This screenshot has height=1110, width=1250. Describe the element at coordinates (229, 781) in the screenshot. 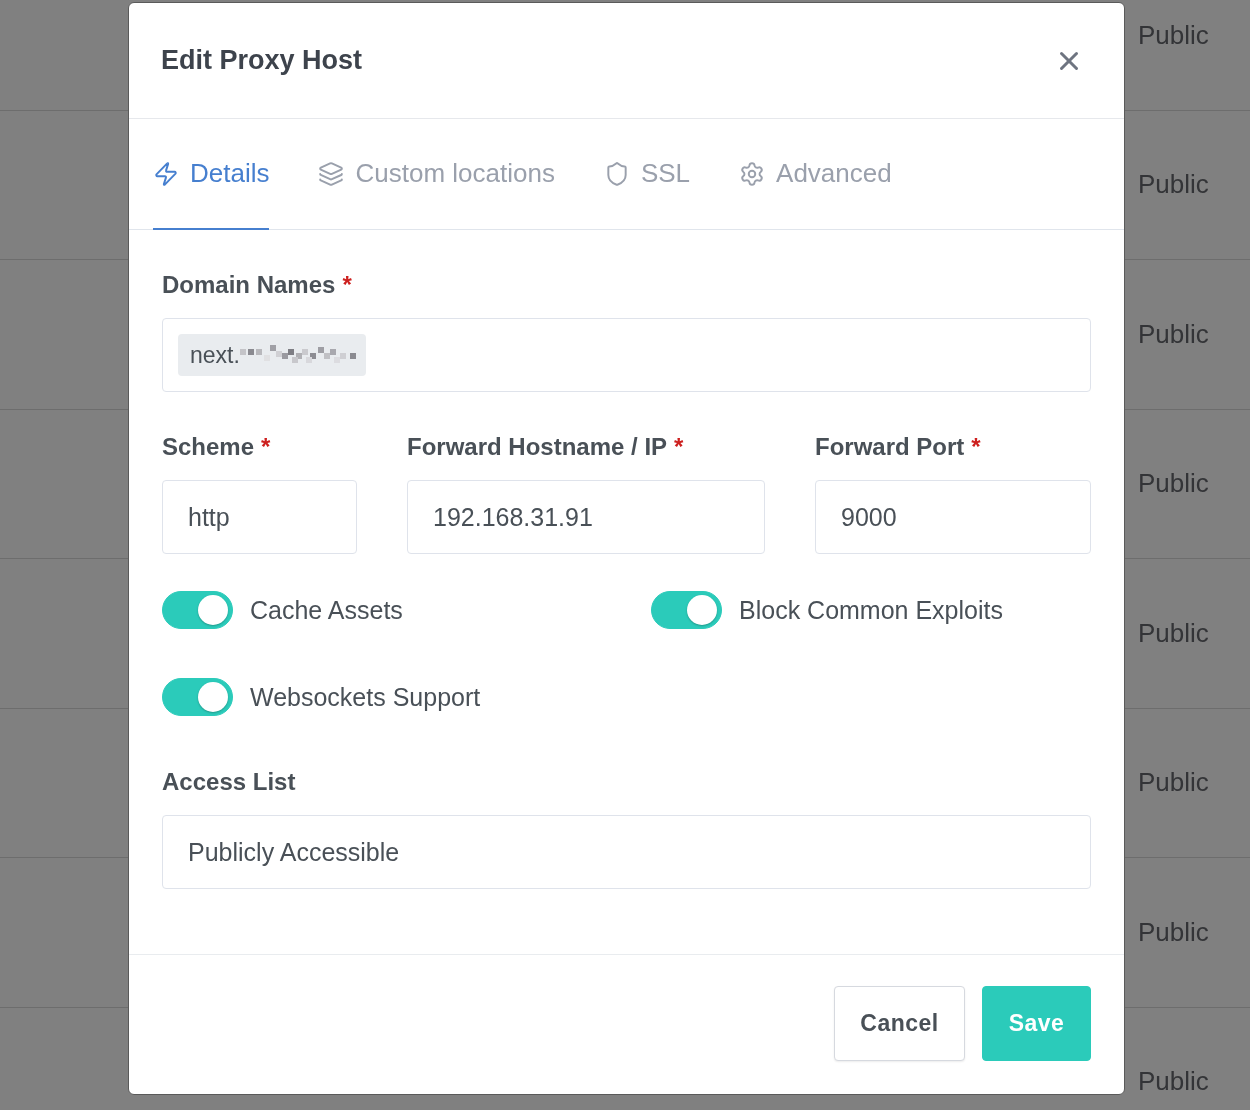

I see `field-label: Access List` at that location.